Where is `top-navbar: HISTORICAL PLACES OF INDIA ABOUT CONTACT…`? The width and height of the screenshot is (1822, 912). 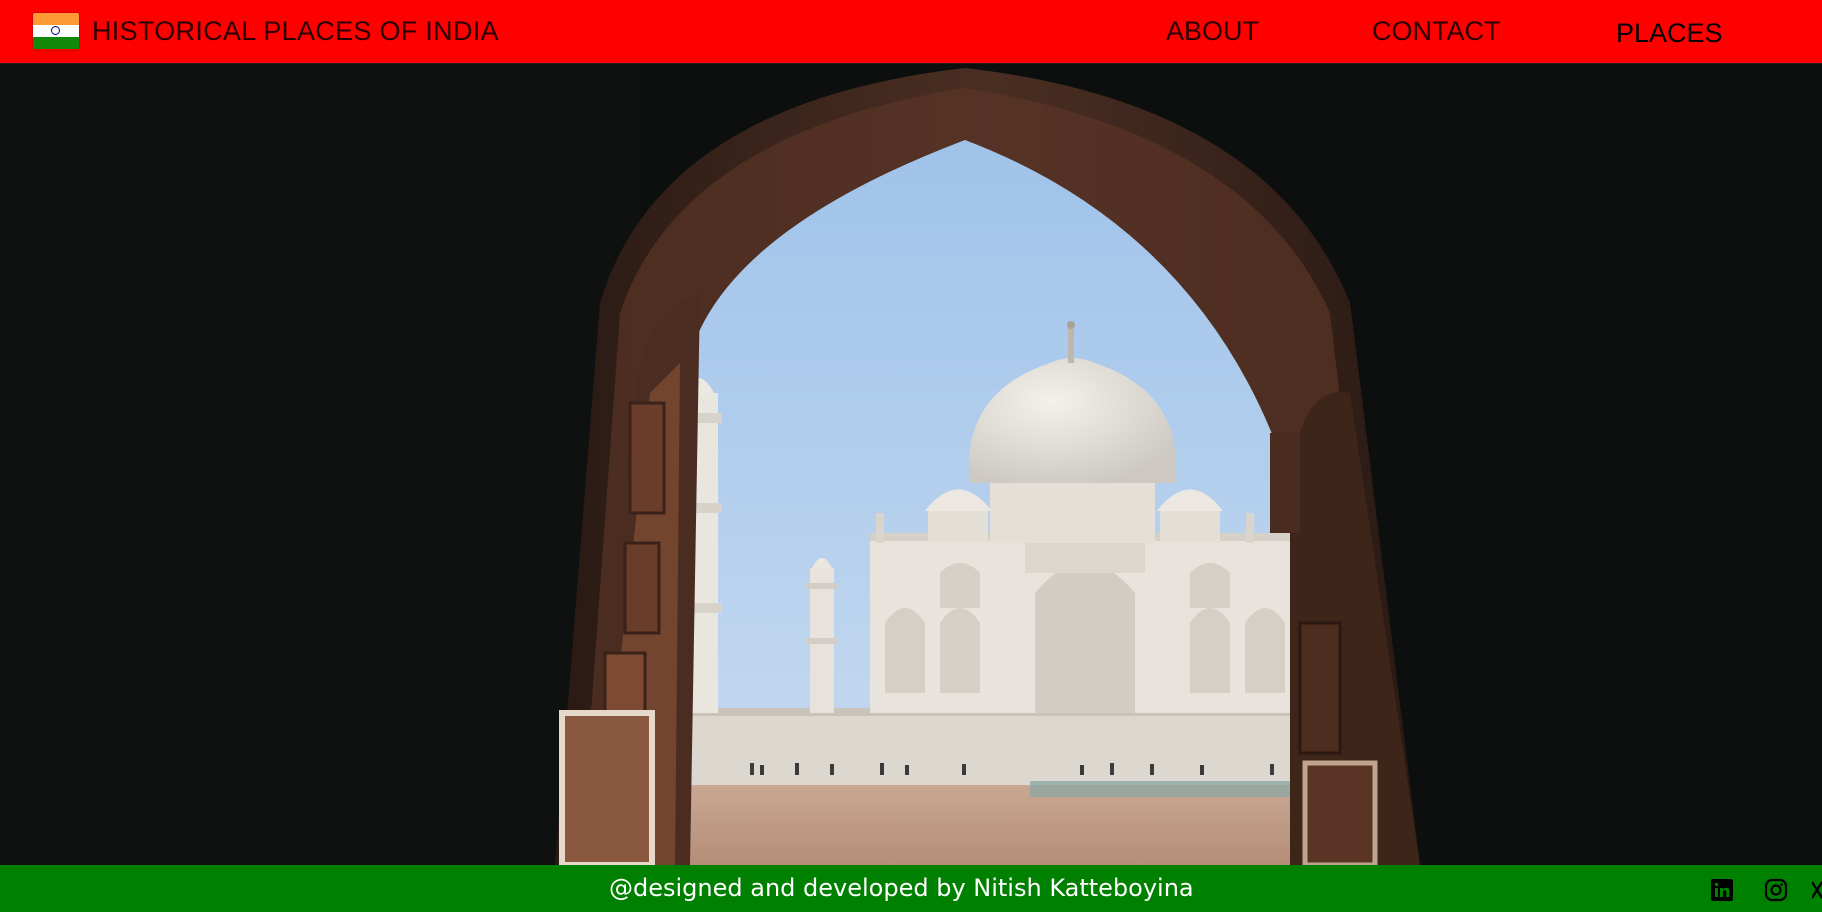 top-navbar: HISTORICAL PLACES OF INDIA ABOUT CONTACT… is located at coordinates (911, 32).